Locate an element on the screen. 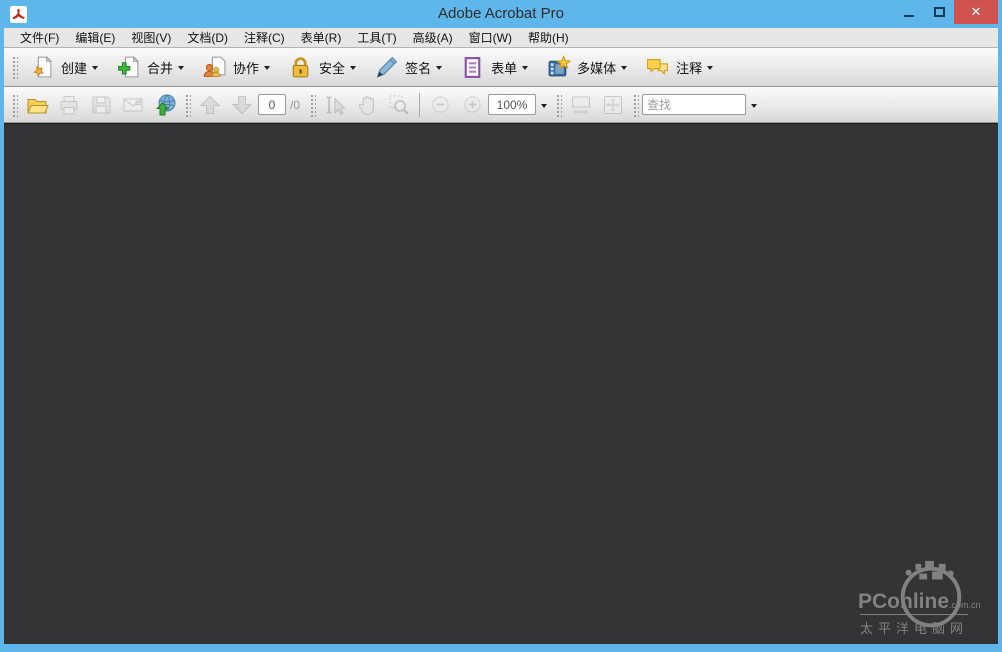 The height and width of the screenshot is (652, 1002). title-bar: Adobe Acrobat Pro ✕ is located at coordinates (501, 14).